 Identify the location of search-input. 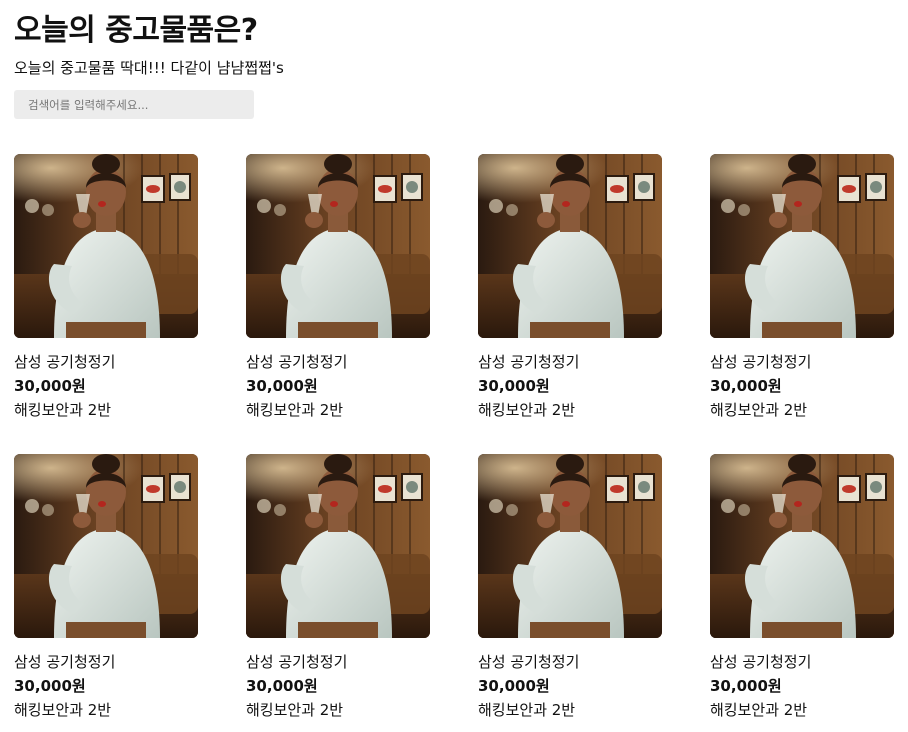
(134, 104).